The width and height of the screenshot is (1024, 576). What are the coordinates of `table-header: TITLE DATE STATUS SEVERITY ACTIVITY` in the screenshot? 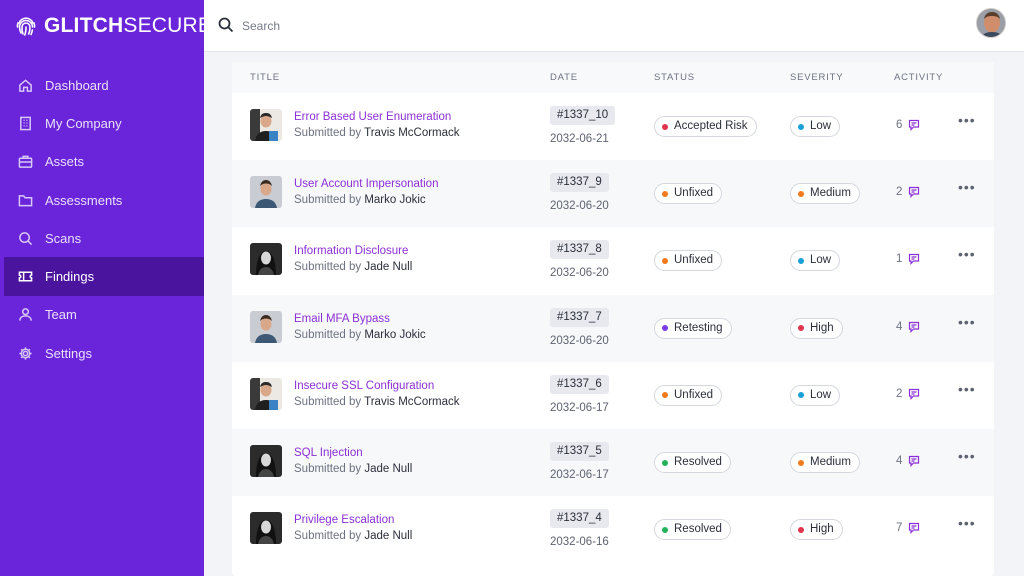 It's located at (613, 77).